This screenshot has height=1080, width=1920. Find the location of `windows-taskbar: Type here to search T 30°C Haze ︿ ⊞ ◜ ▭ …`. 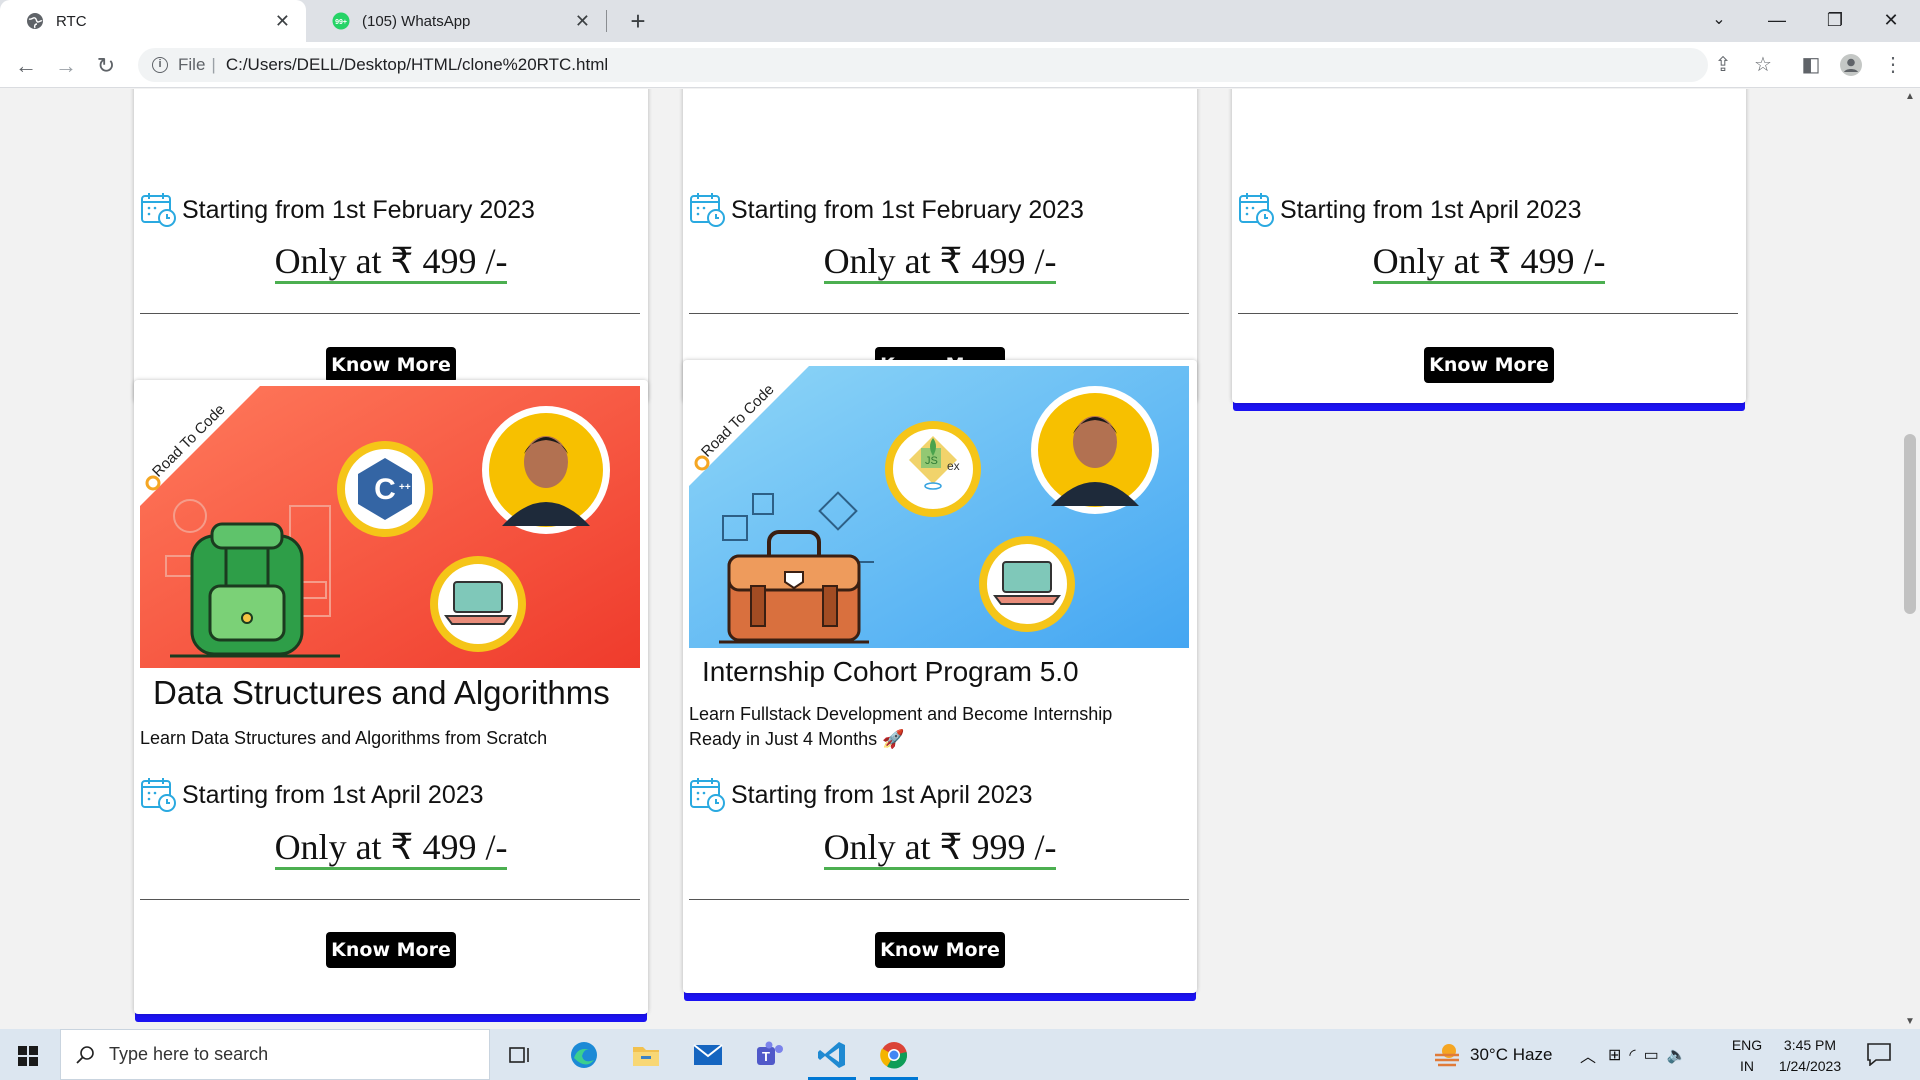

windows-taskbar: Type here to search T 30°C Haze ︿ ⊞ ◜ ▭ … is located at coordinates (960, 1054).